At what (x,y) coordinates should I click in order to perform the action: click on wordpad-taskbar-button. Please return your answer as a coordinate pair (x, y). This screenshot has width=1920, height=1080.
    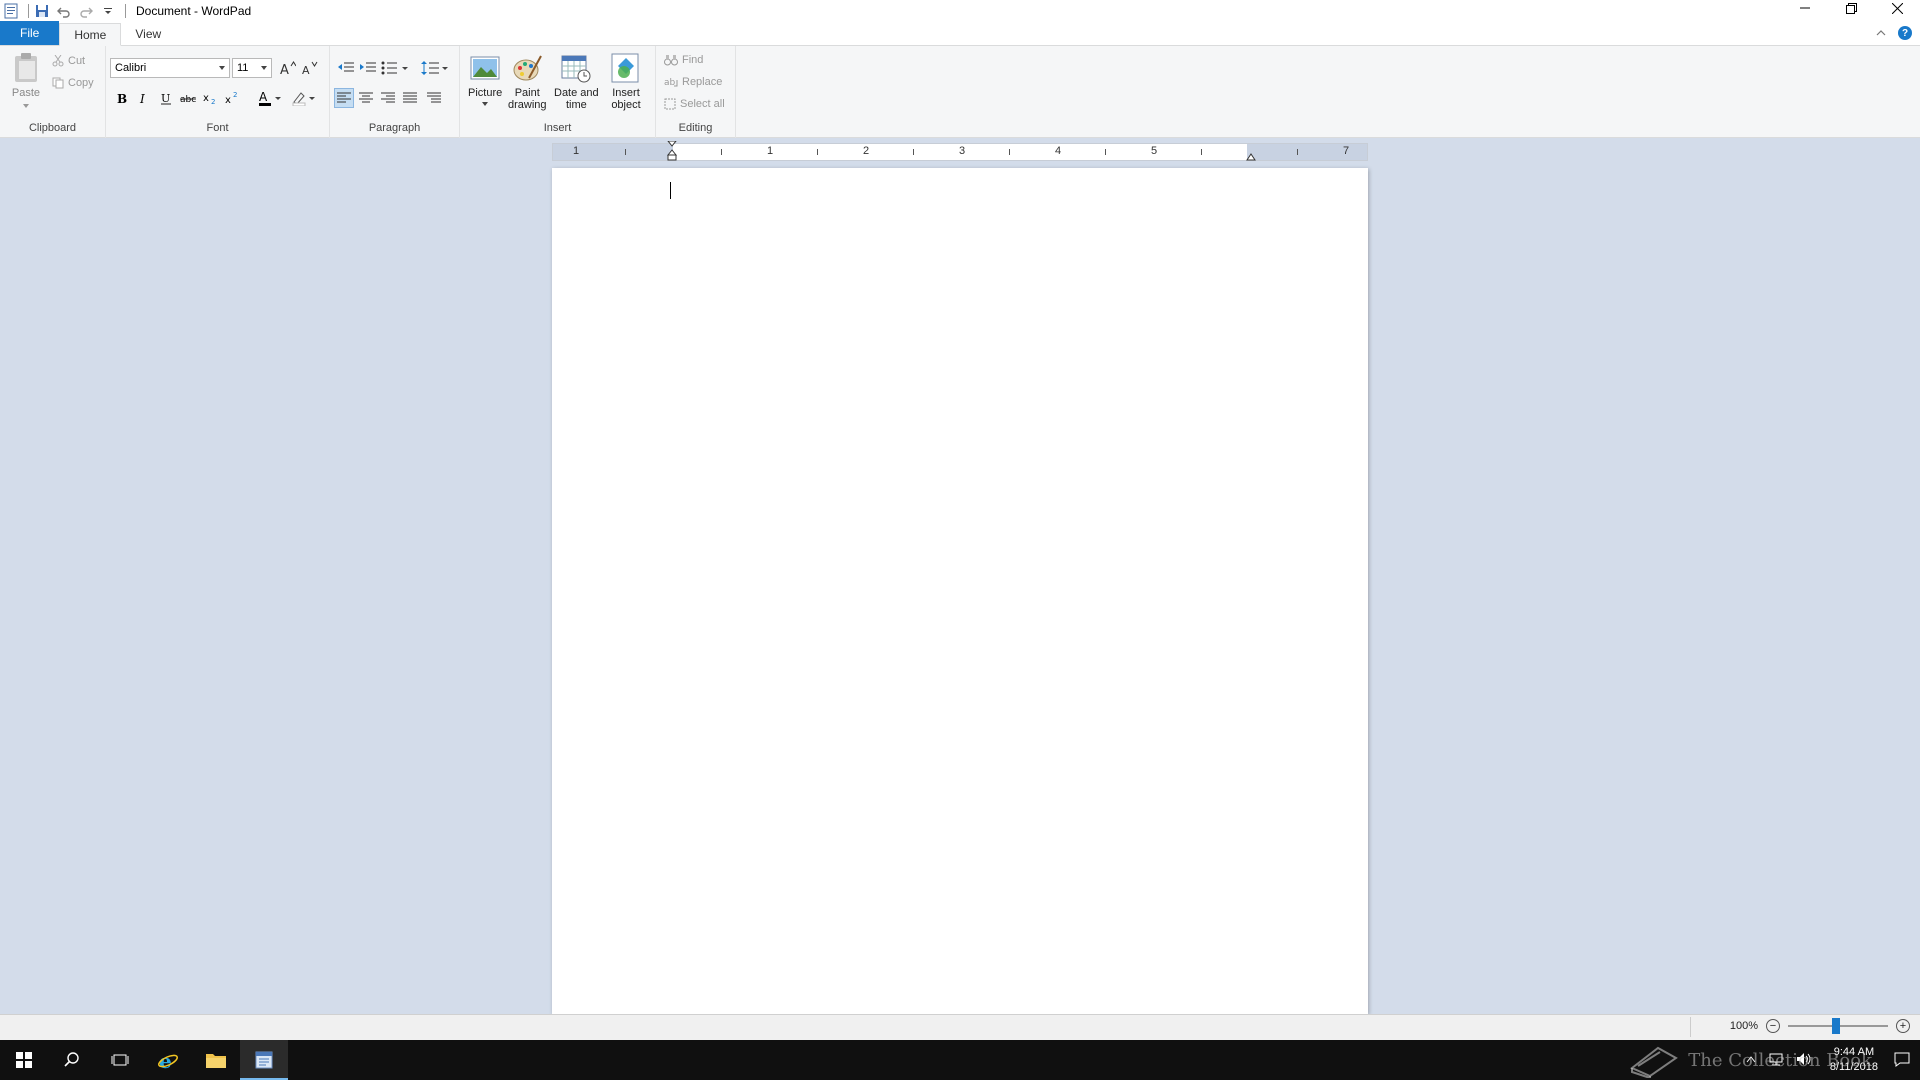
    Looking at the image, I should click on (264, 1060).